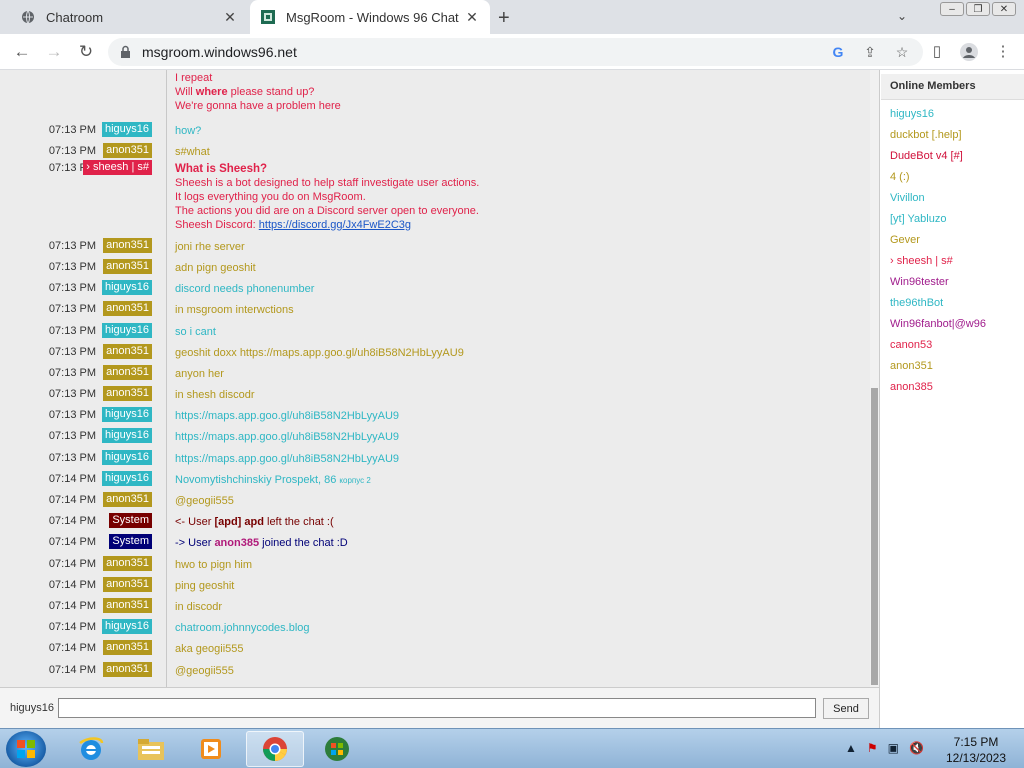 Image resolution: width=1024 pixels, height=768 pixels. What do you see at coordinates (245, 92) in the screenshot?
I see `message-line: Will where please stand up?` at bounding box center [245, 92].